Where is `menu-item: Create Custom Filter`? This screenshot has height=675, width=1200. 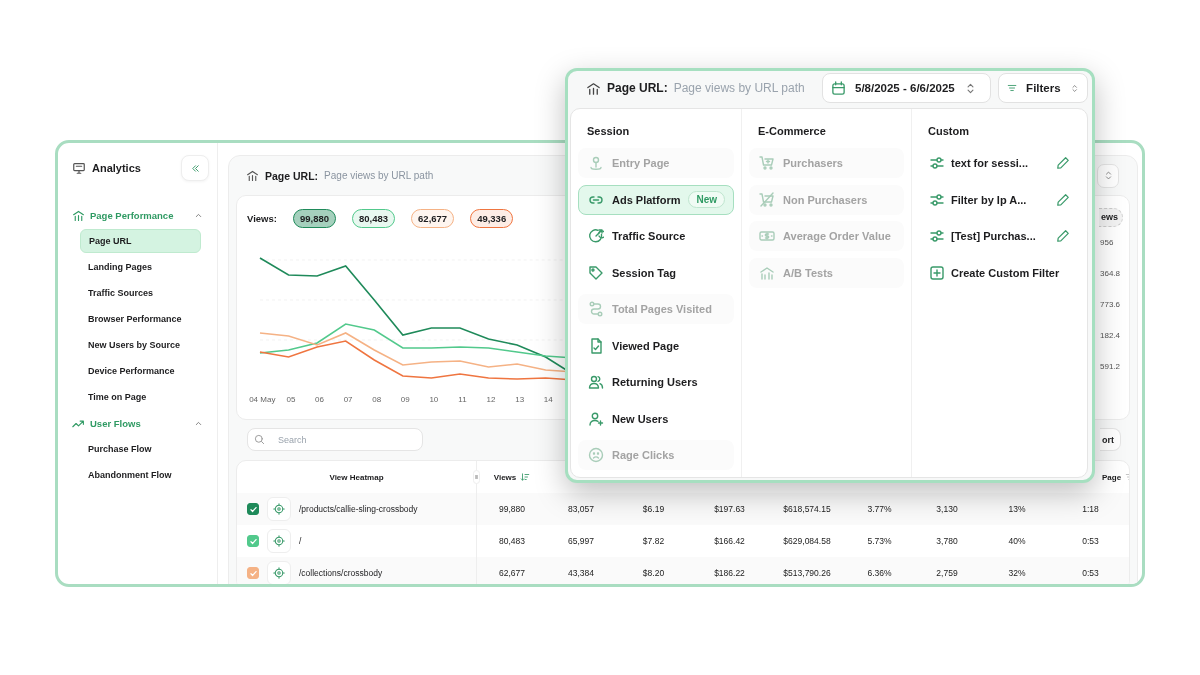 menu-item: Create Custom Filter is located at coordinates (999, 272).